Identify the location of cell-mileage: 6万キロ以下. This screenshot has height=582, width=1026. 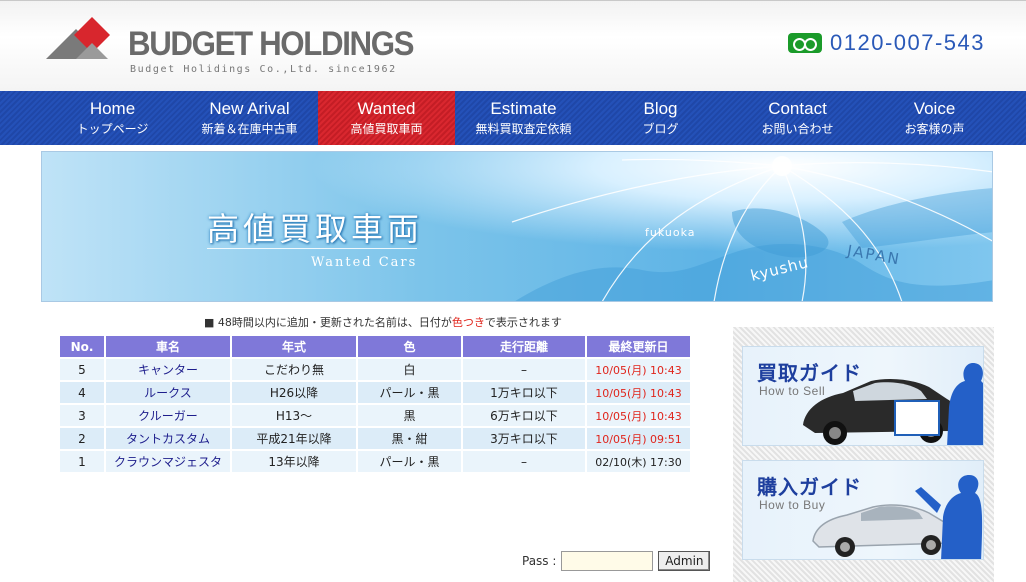
(524, 415).